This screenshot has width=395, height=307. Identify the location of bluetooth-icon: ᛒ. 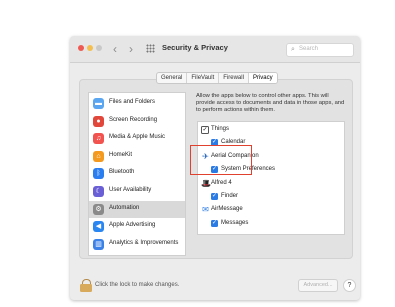
(98, 174).